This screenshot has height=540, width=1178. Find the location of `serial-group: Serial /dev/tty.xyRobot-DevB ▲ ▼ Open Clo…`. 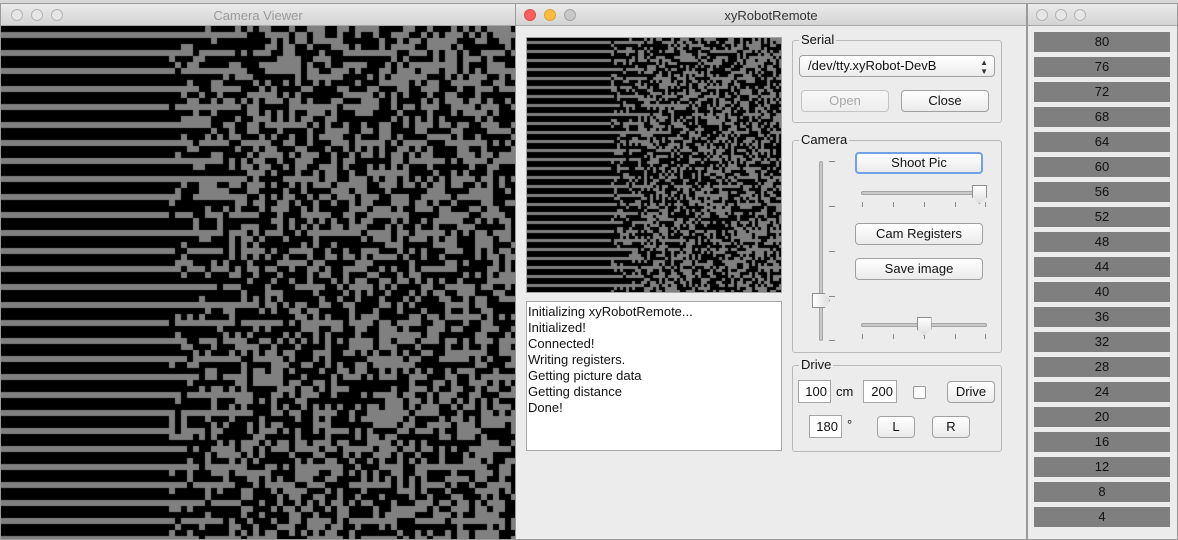

serial-group: Serial /dev/tty.xyRobot-DevB ▲ ▼ Open Clo… is located at coordinates (897, 77).